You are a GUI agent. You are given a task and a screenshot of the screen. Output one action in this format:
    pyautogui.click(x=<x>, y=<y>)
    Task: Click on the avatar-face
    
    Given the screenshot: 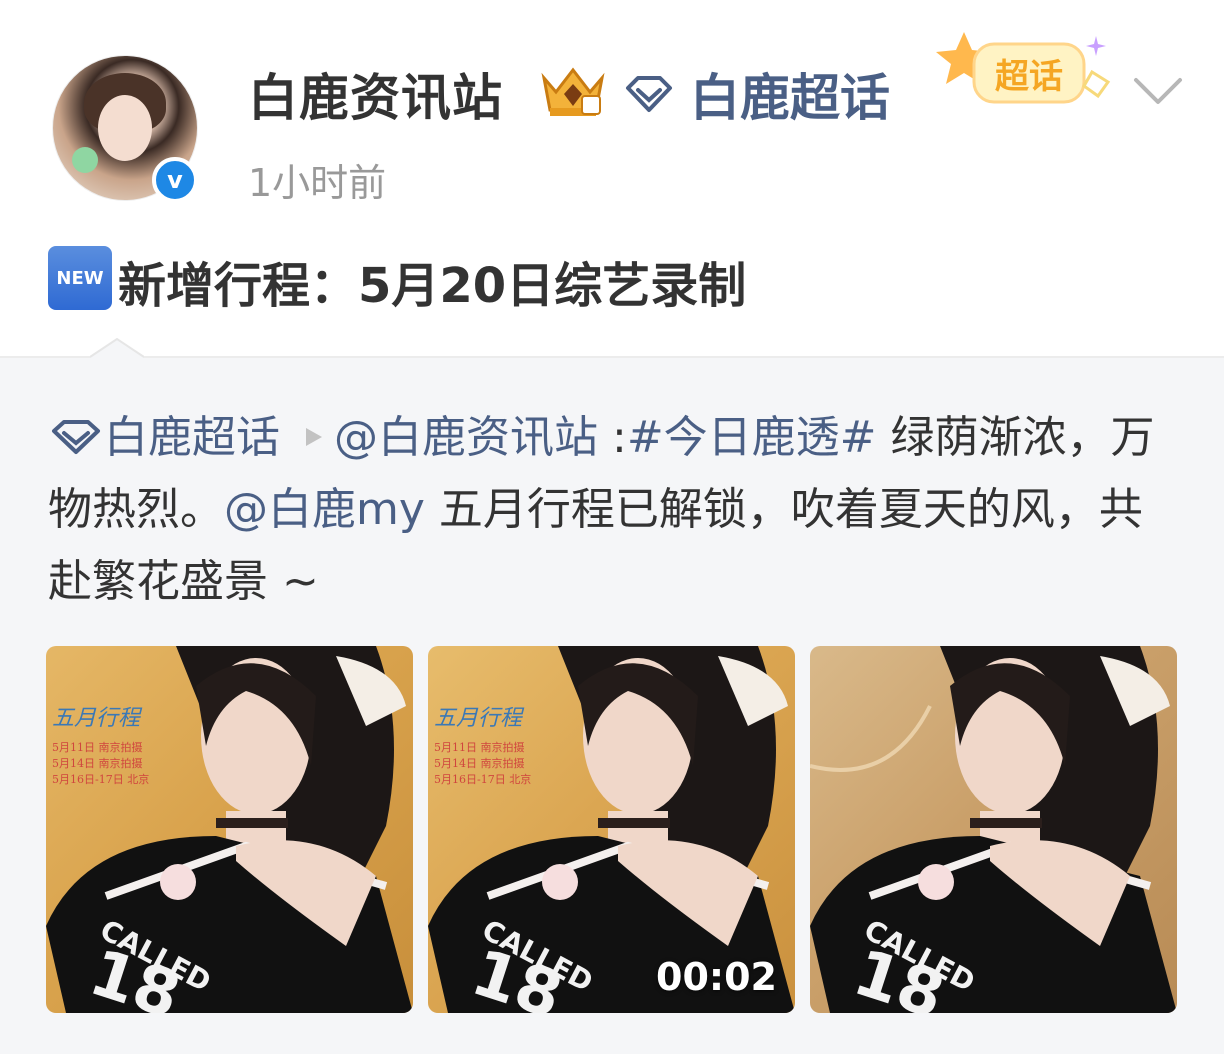 What is the action you would take?
    pyautogui.click(x=125, y=128)
    